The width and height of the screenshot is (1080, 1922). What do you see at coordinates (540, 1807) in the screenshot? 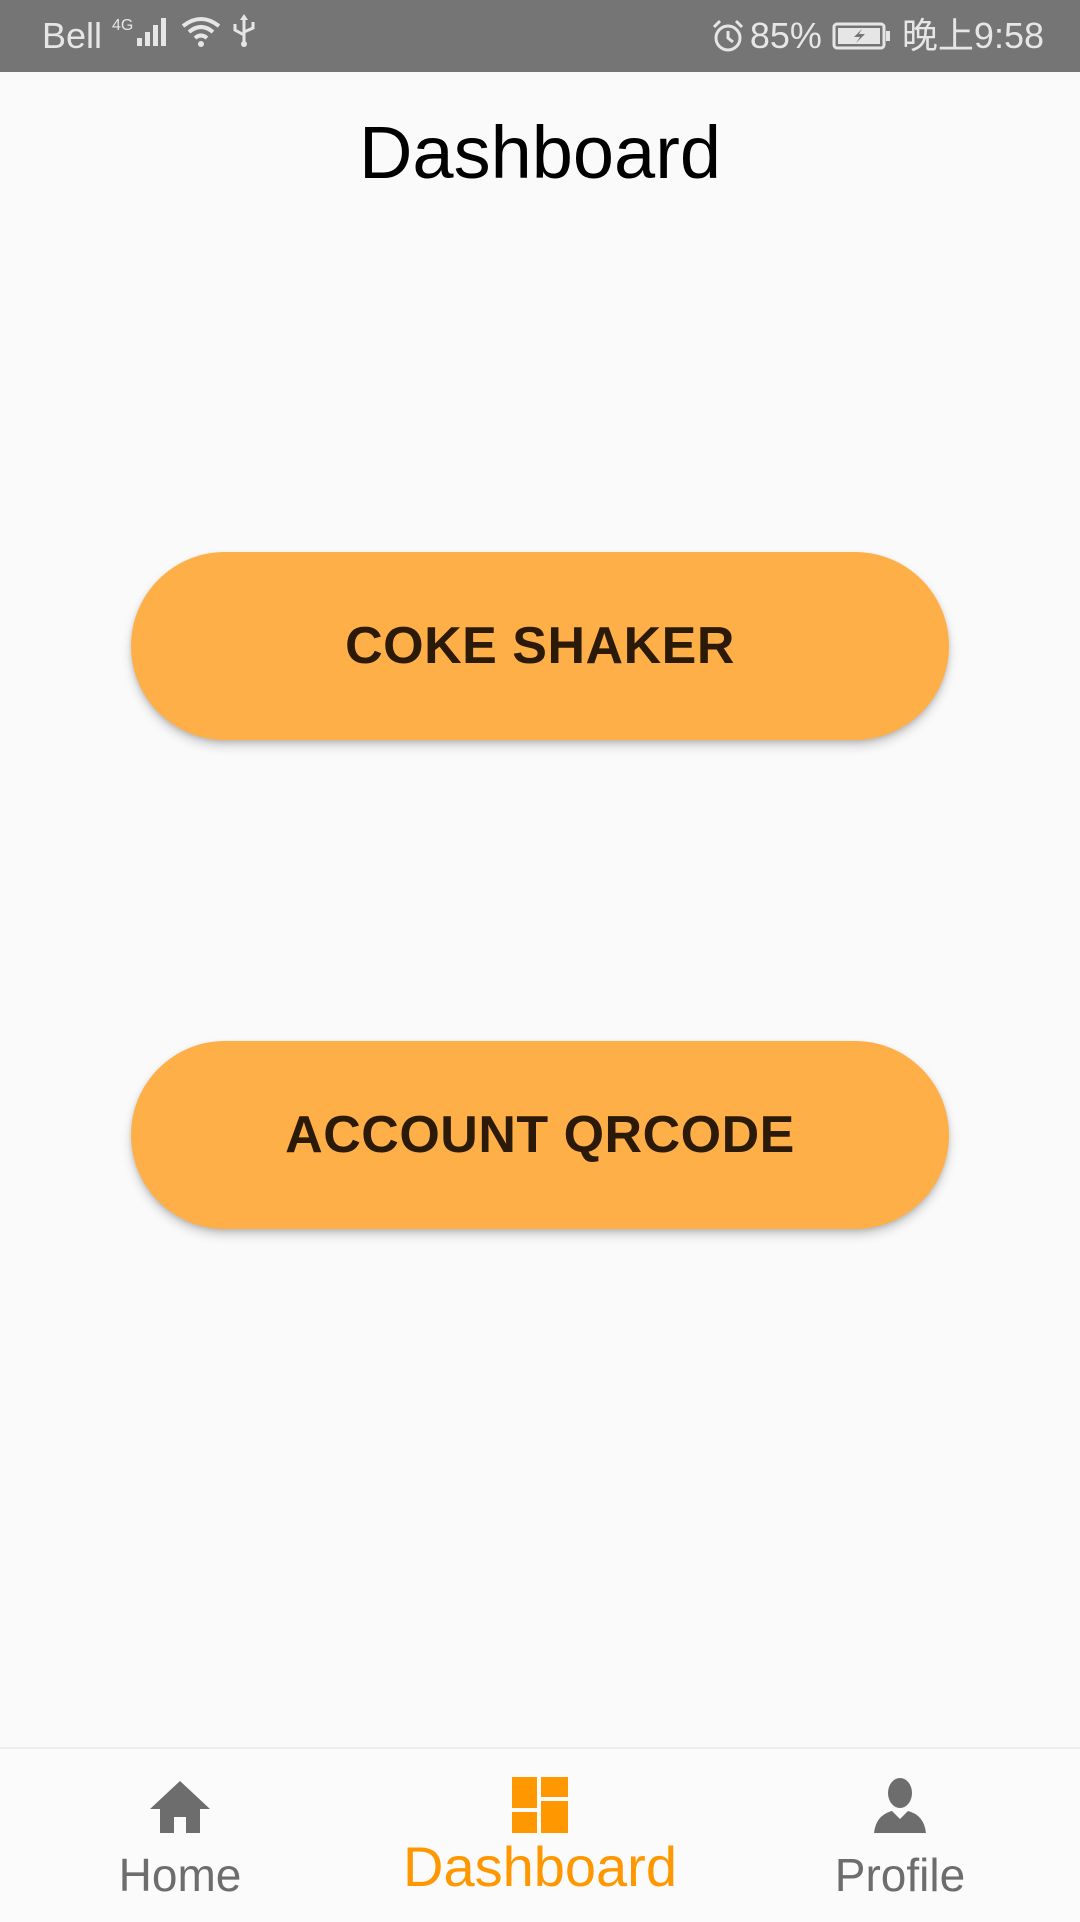
I see `dashboard-icon` at bounding box center [540, 1807].